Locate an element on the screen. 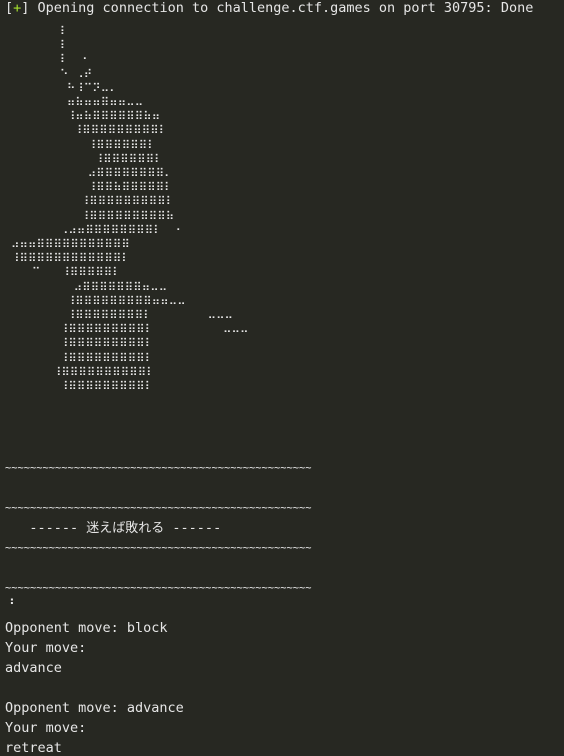  round-1-your-move-label: Your move: is located at coordinates (46, 648).